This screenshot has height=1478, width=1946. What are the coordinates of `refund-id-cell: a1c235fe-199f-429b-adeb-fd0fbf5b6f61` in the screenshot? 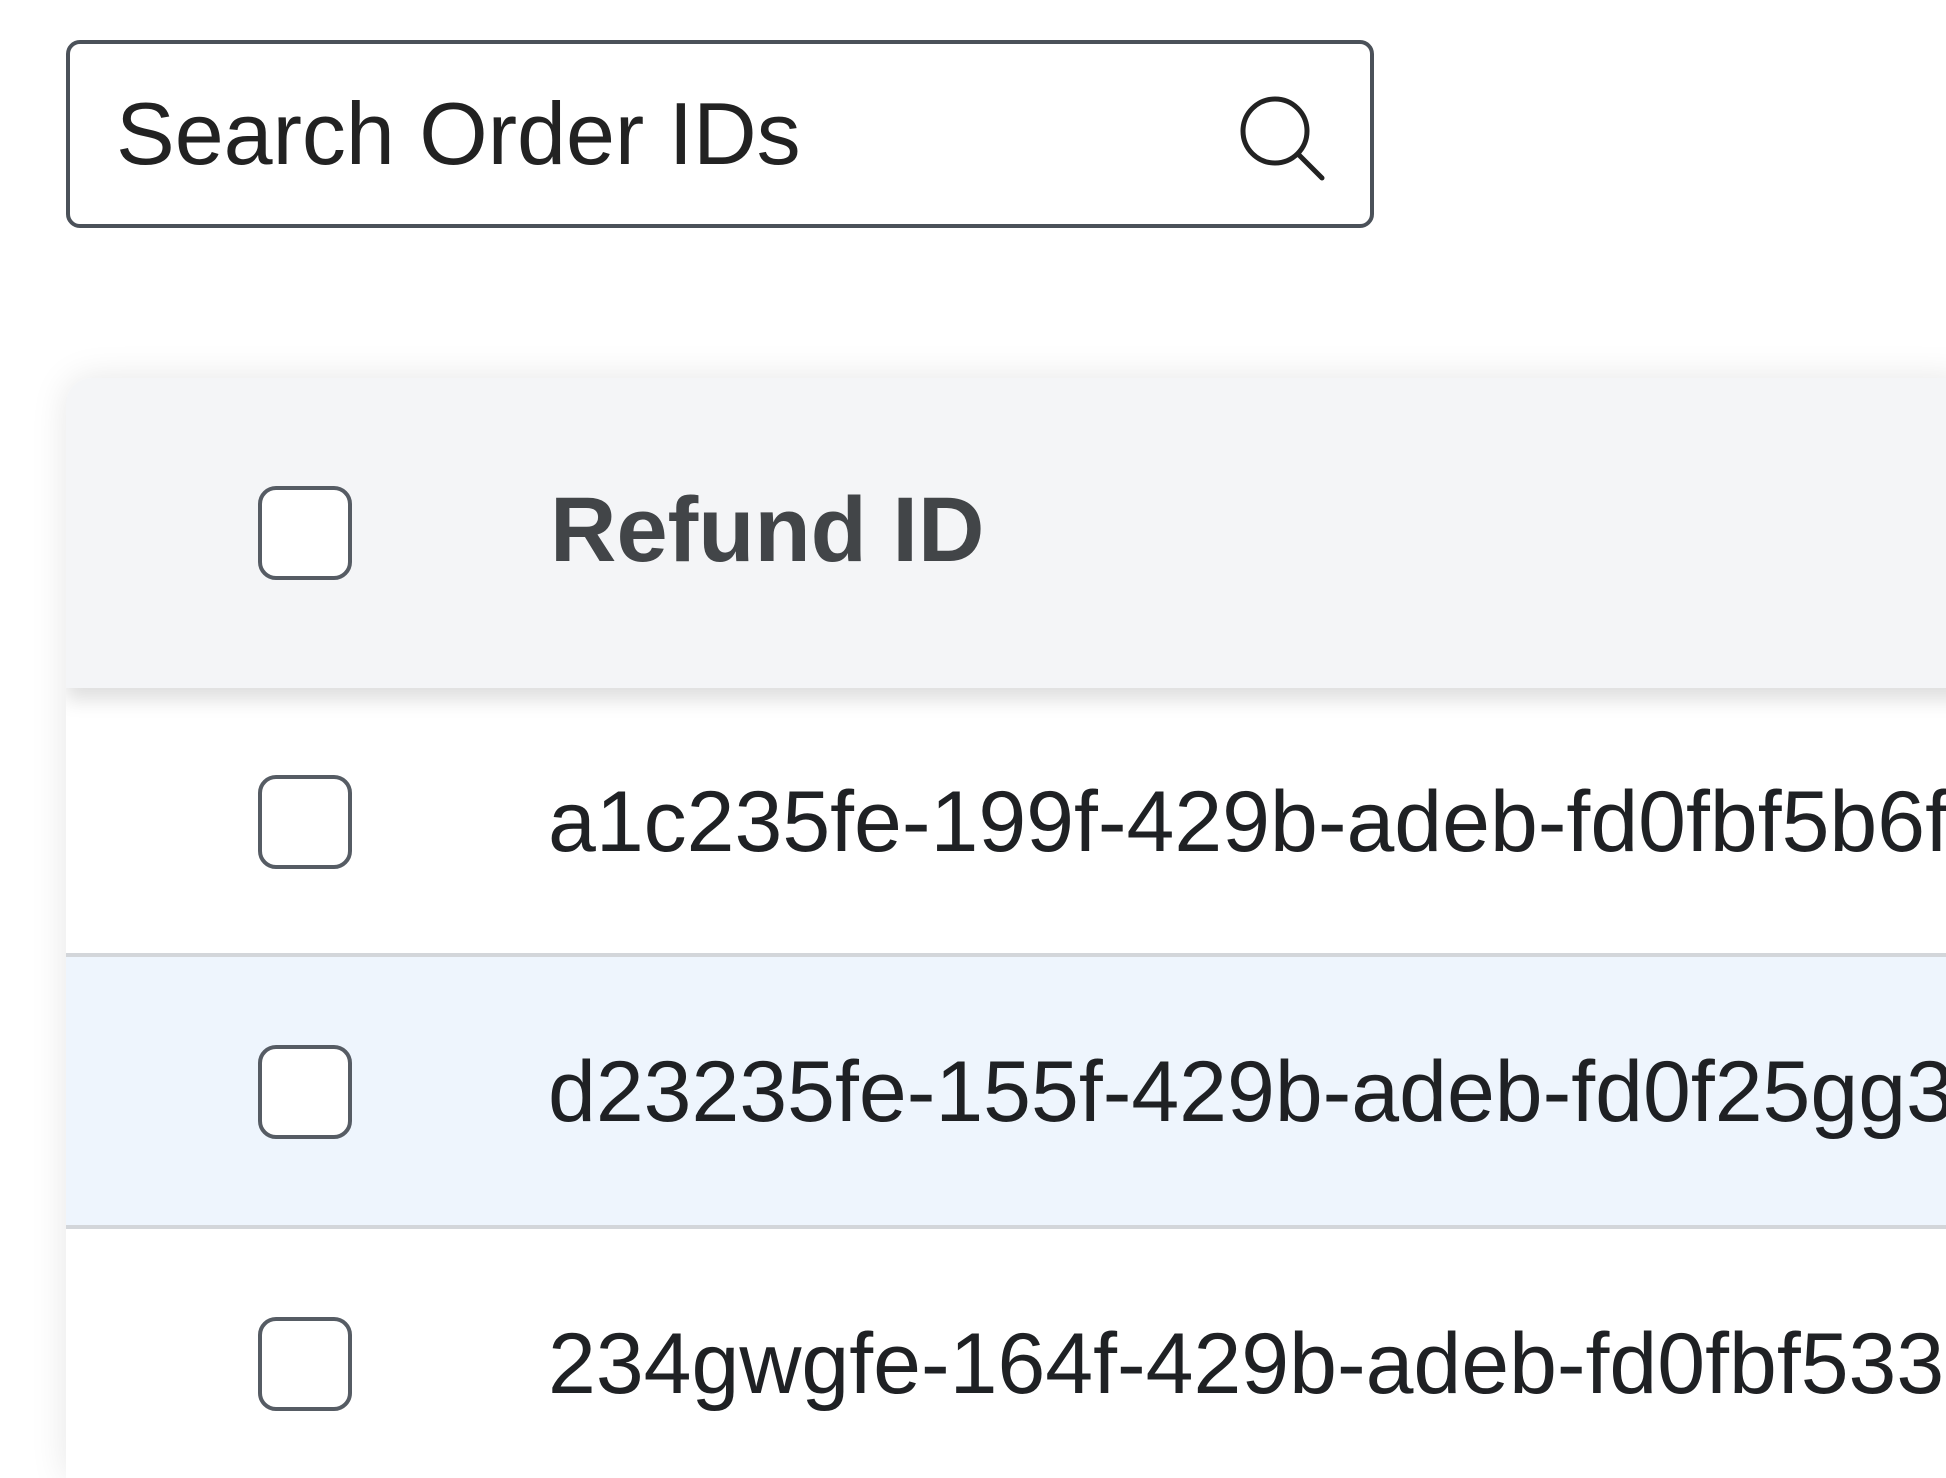 It's located at (1247, 822).